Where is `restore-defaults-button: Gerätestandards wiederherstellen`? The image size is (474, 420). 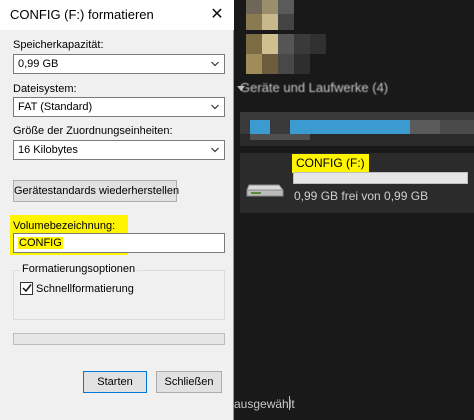 restore-defaults-button: Gerätestandards wiederherstellen is located at coordinates (96, 191).